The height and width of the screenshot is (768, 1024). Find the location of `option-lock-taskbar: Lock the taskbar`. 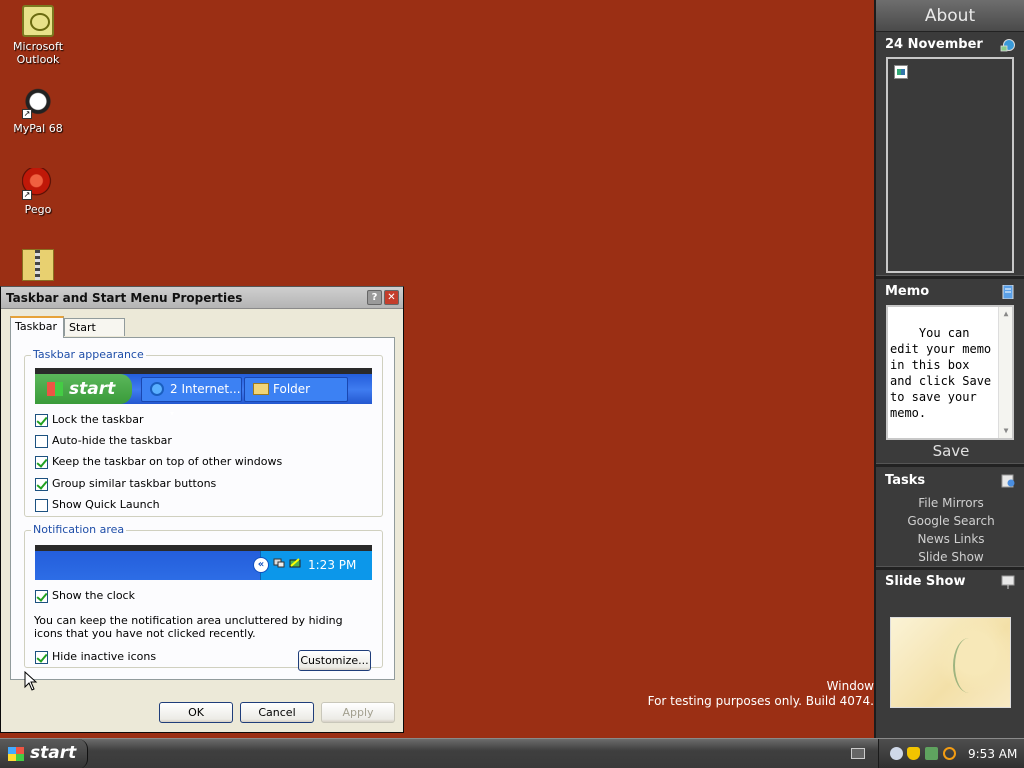

option-lock-taskbar: Lock the taskbar is located at coordinates (89, 420).